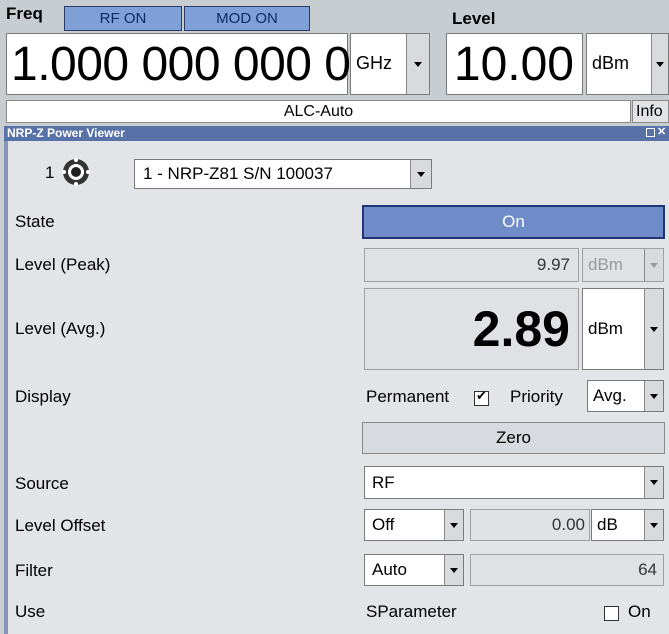 The height and width of the screenshot is (634, 669). Describe the element at coordinates (43, 396) in the screenshot. I see `display-label: Display` at that location.